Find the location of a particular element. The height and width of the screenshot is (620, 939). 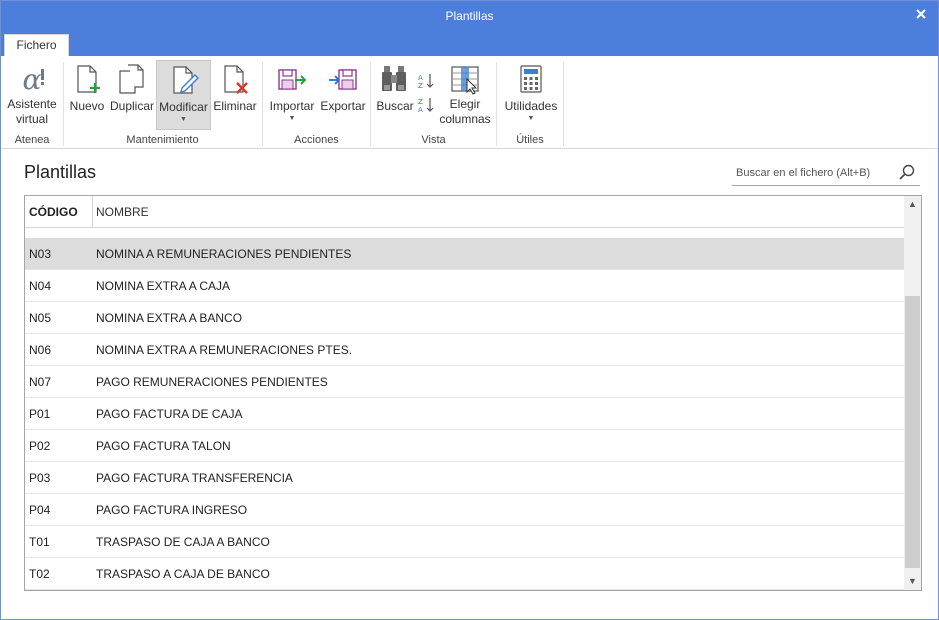

cell-name: NOMINA EXTRA A CAJA is located at coordinates (163, 286).